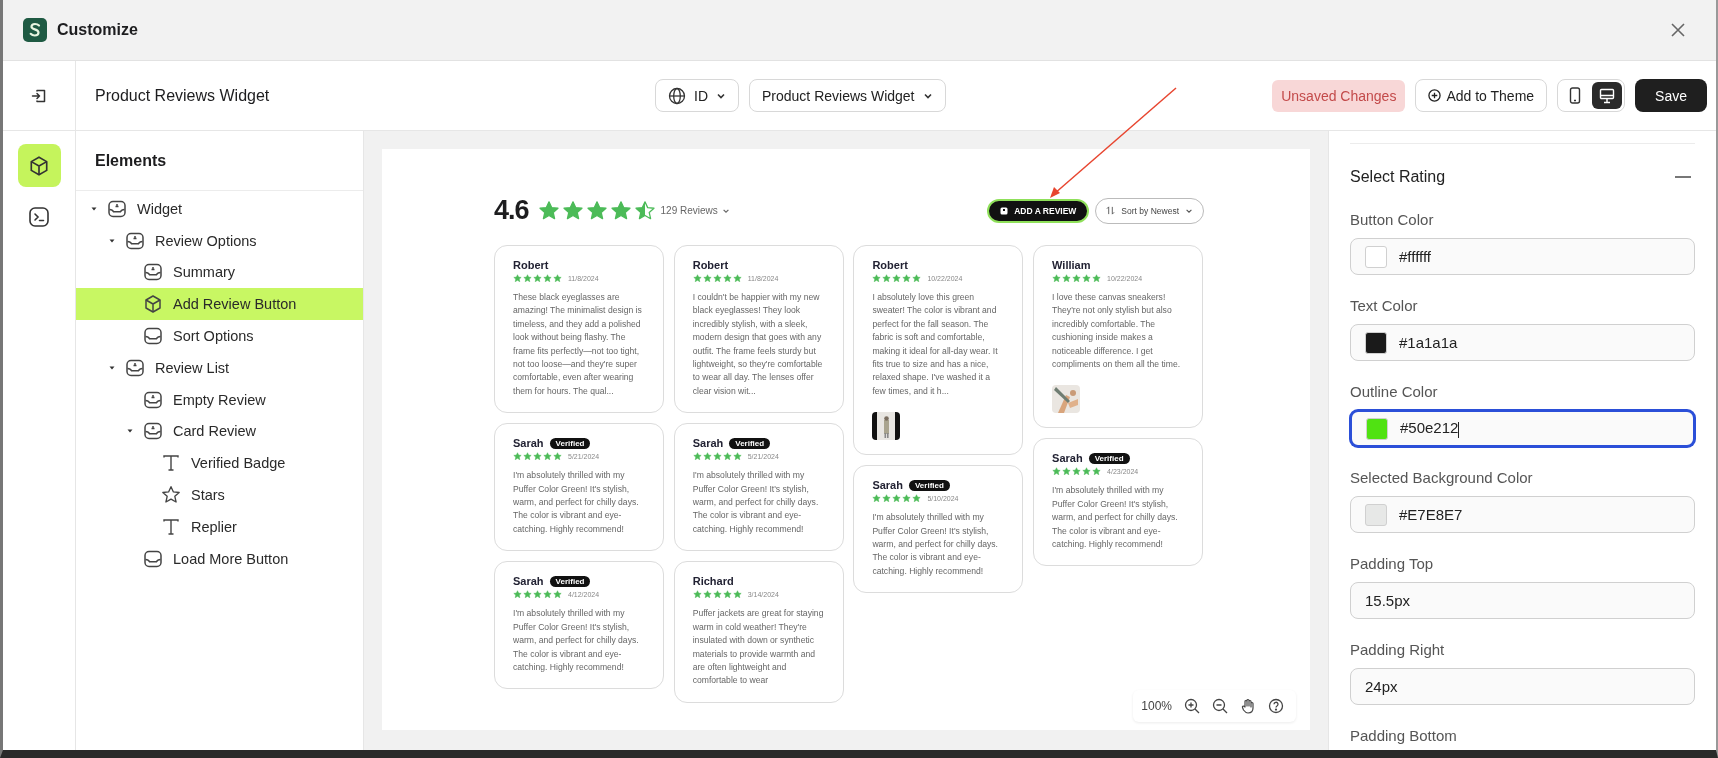 The width and height of the screenshot is (1718, 758). I want to click on color-field: #ffffff, so click(1522, 256).